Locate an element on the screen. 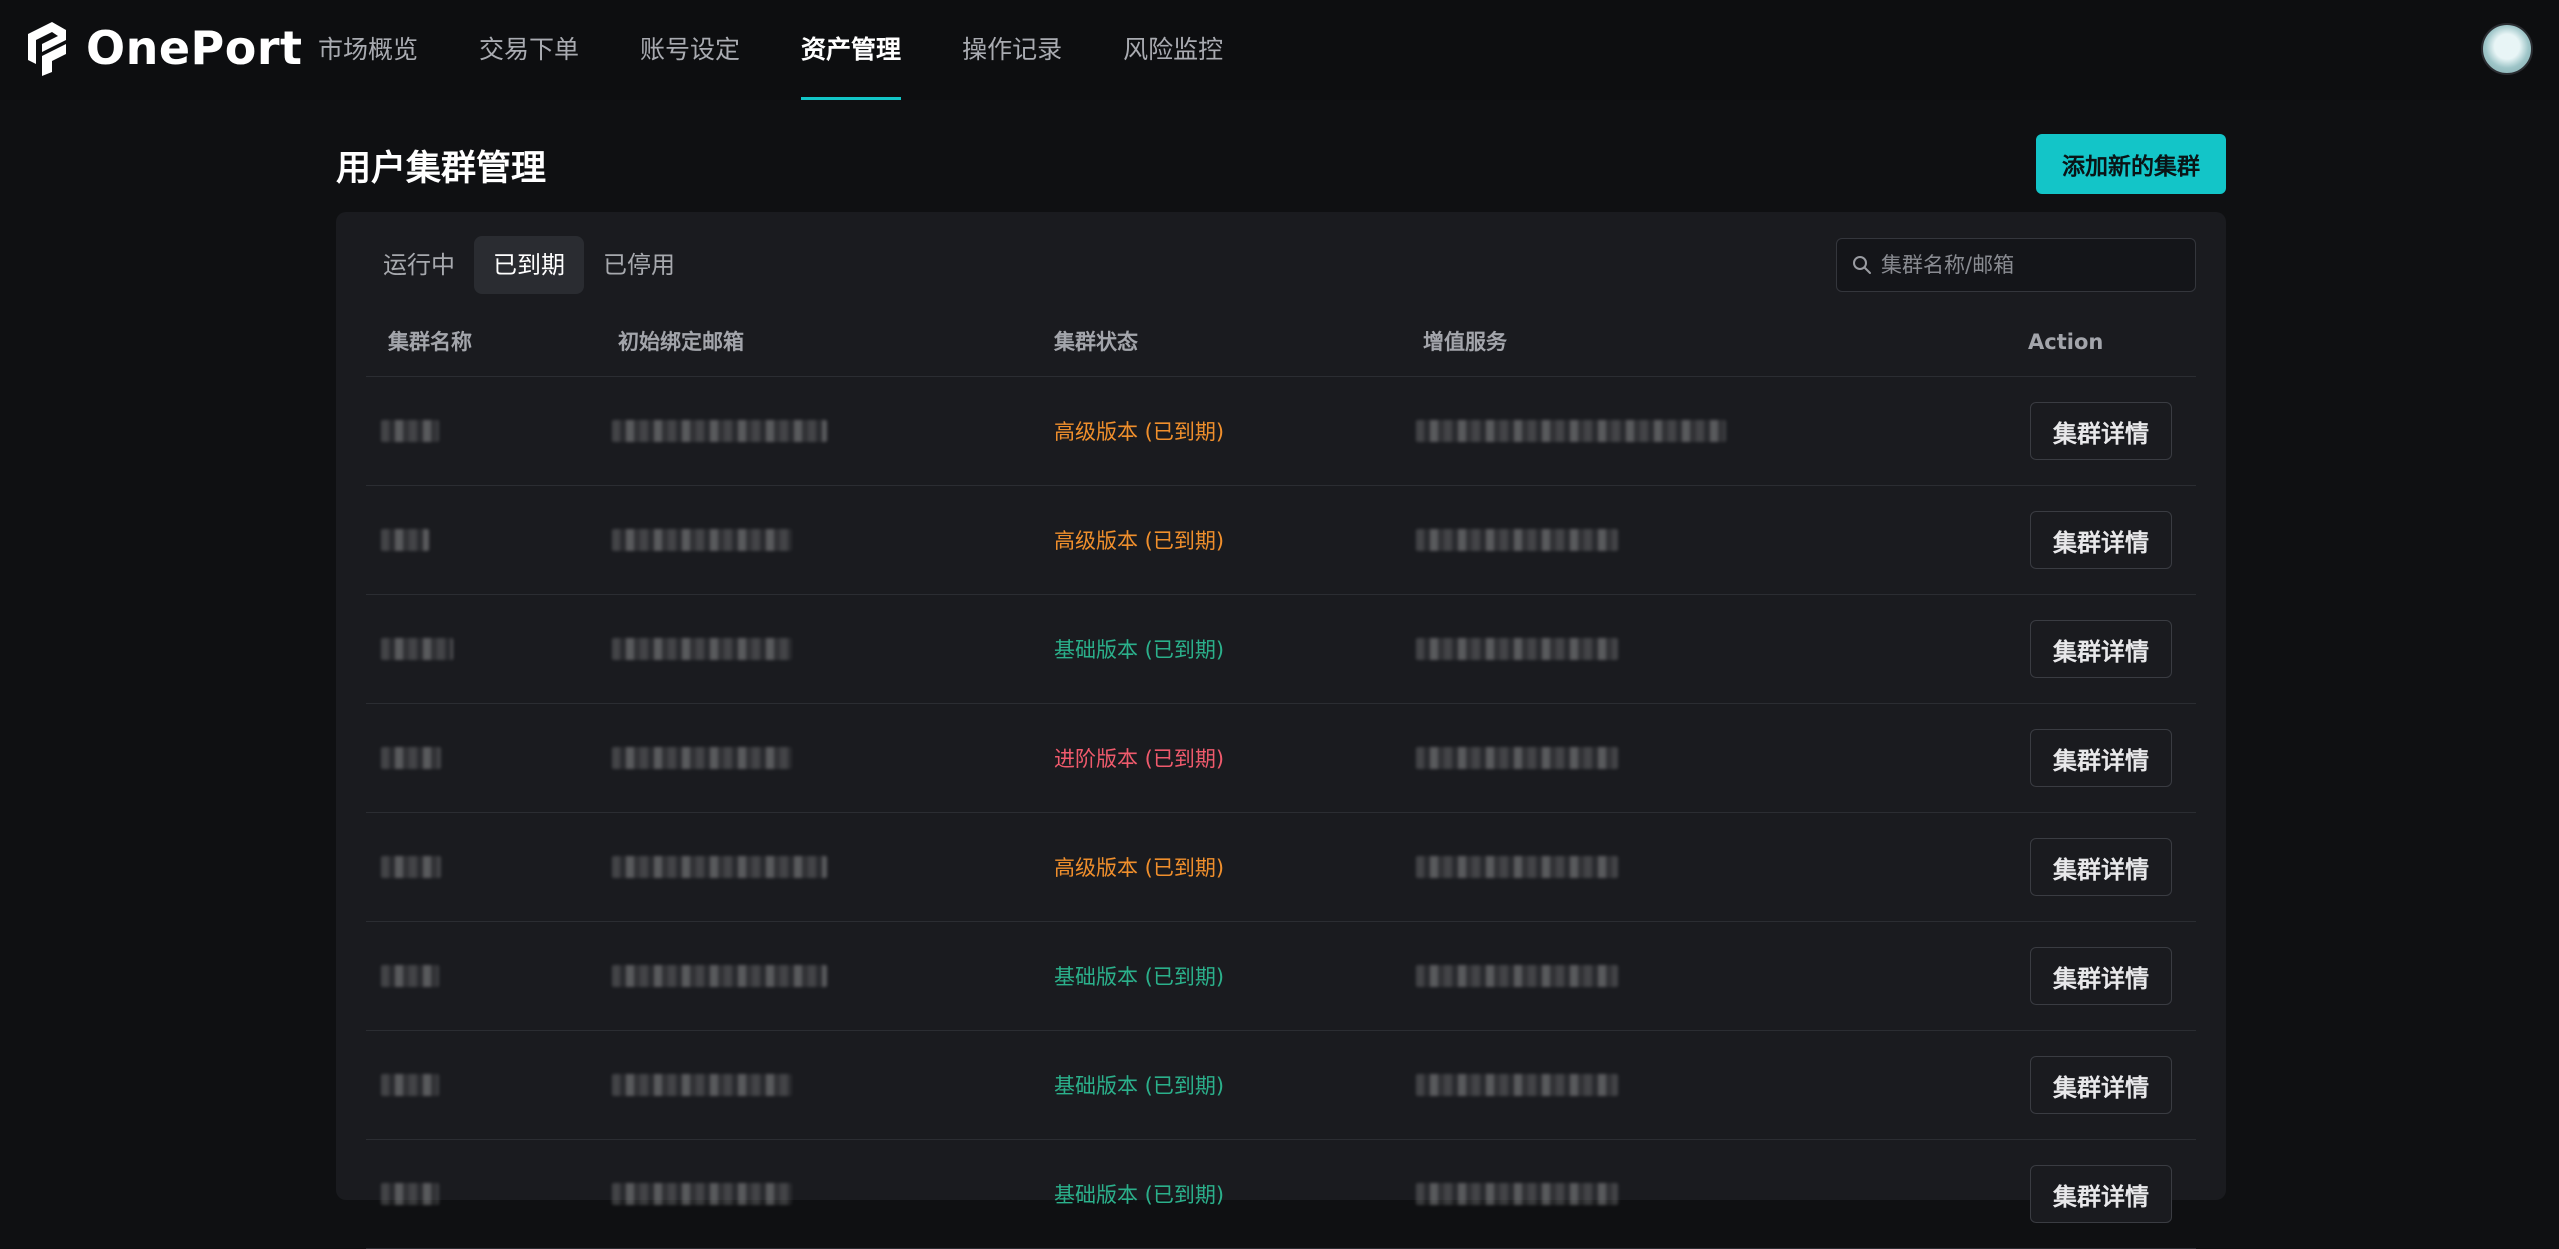 The width and height of the screenshot is (2559, 1249). column-header-email: 初始绑定邮箱 is located at coordinates (681, 342).